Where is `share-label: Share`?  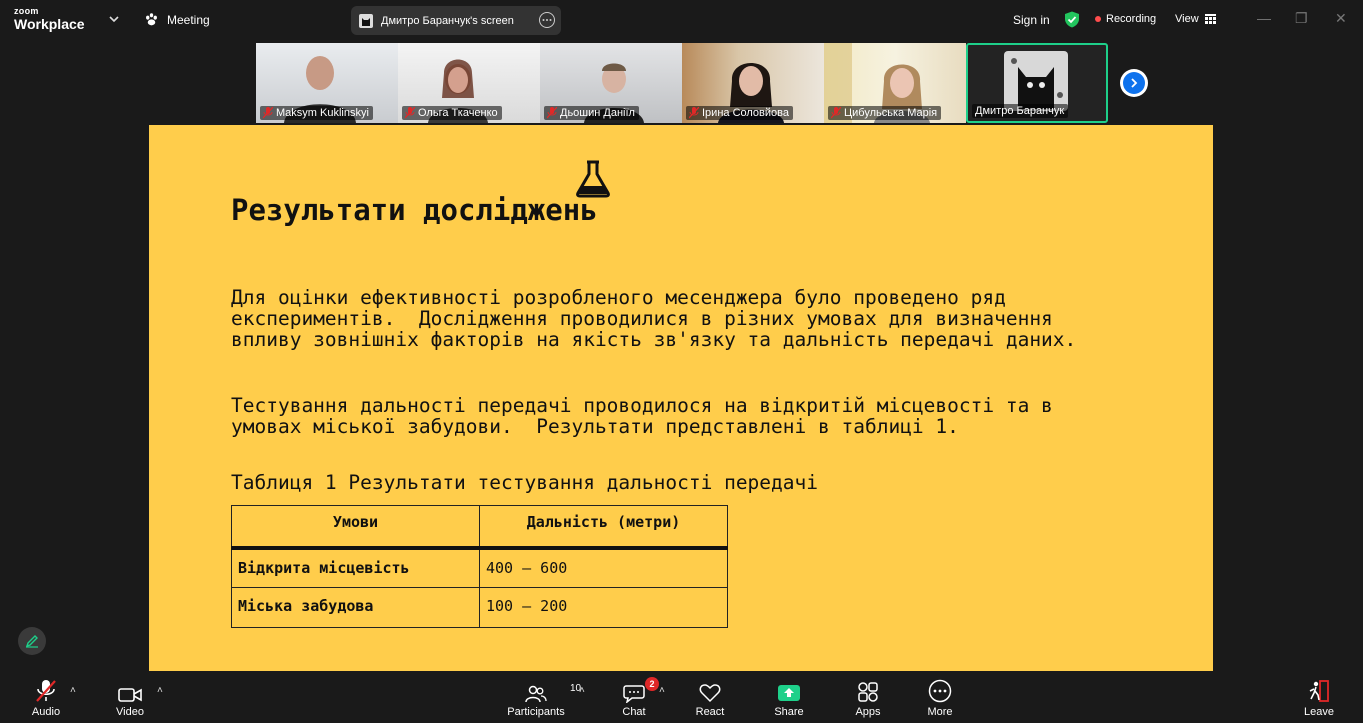 share-label: Share is located at coordinates (789, 712).